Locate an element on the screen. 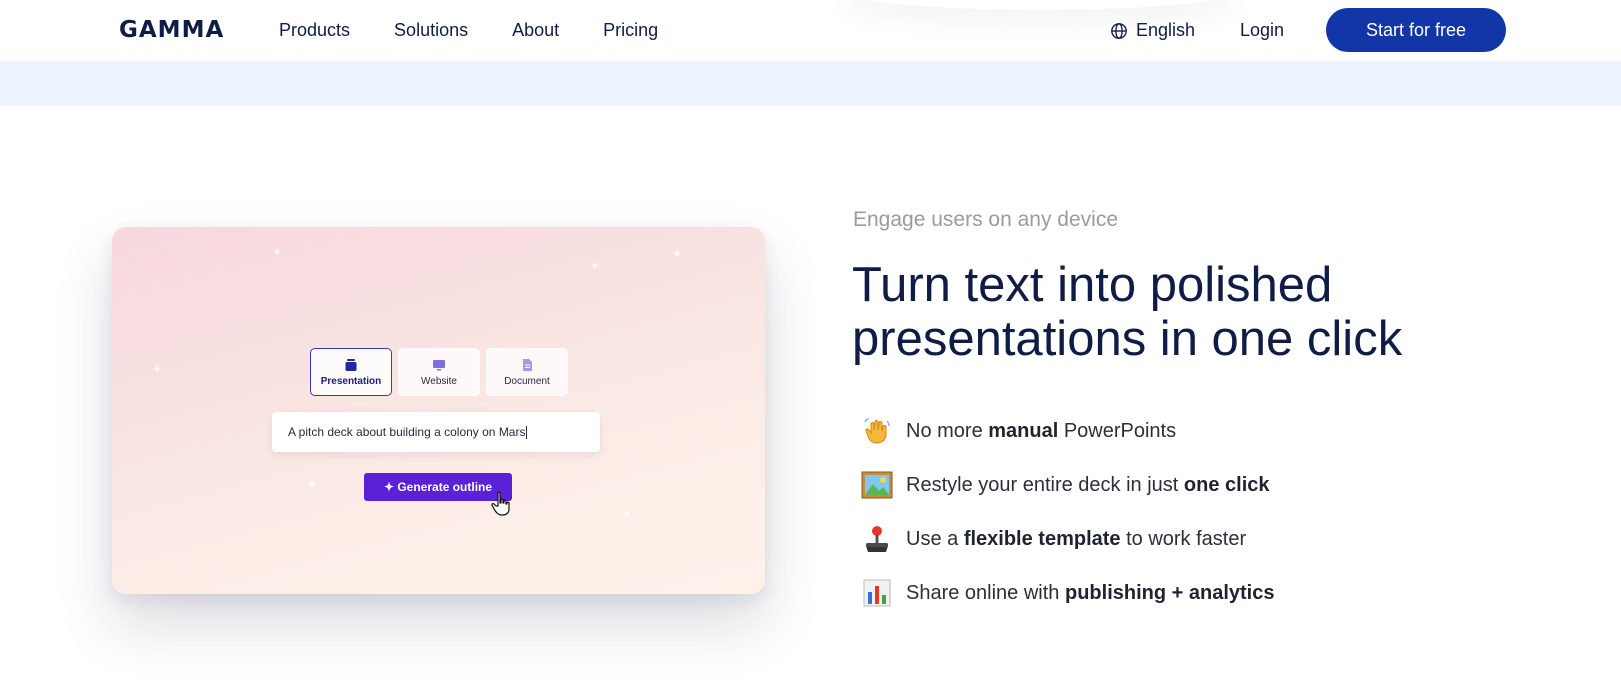 The width and height of the screenshot is (1621, 693). headline-line-2: presentations in one click is located at coordinates (1127, 339).